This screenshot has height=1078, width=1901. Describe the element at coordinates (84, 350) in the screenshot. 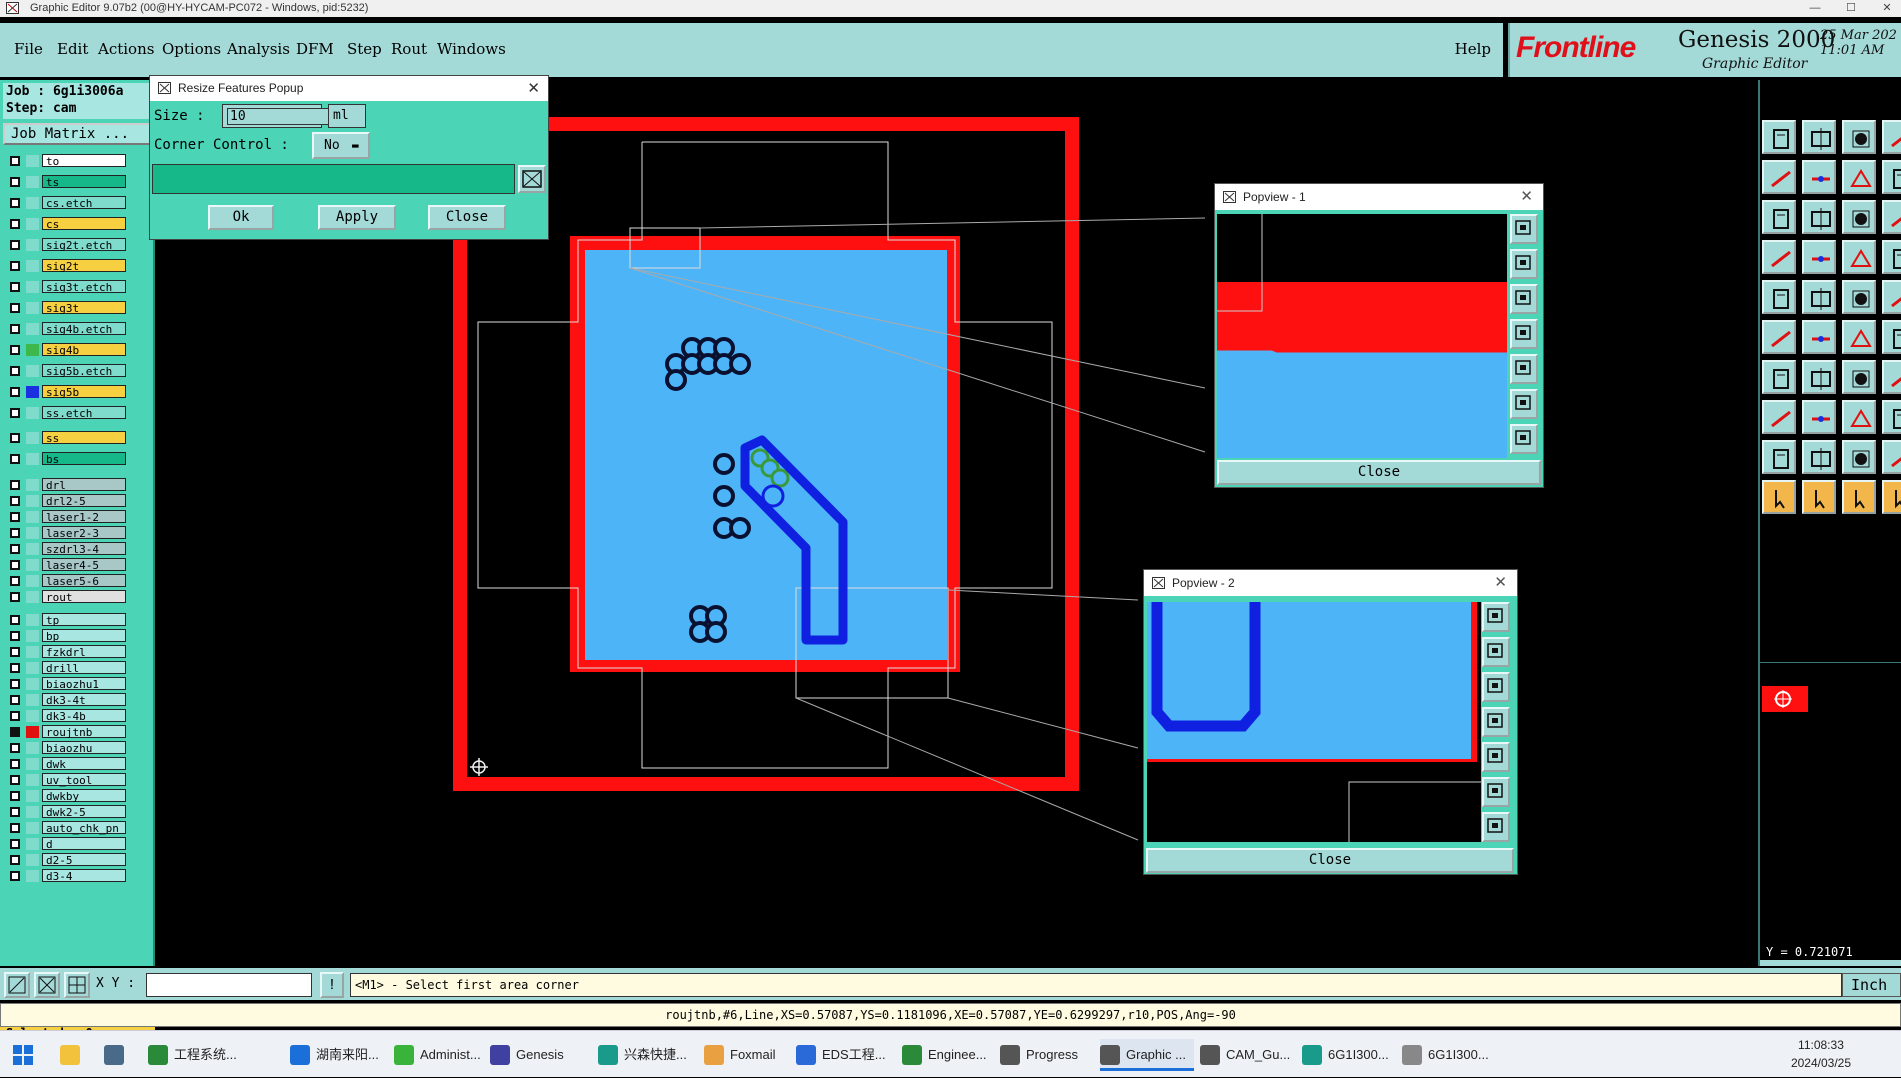

I see `layer-name: sig4b` at that location.